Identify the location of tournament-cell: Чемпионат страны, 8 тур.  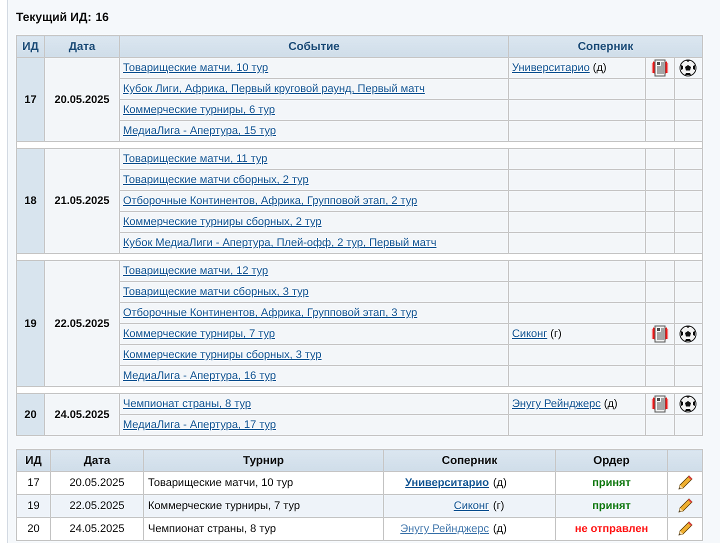
(264, 529).